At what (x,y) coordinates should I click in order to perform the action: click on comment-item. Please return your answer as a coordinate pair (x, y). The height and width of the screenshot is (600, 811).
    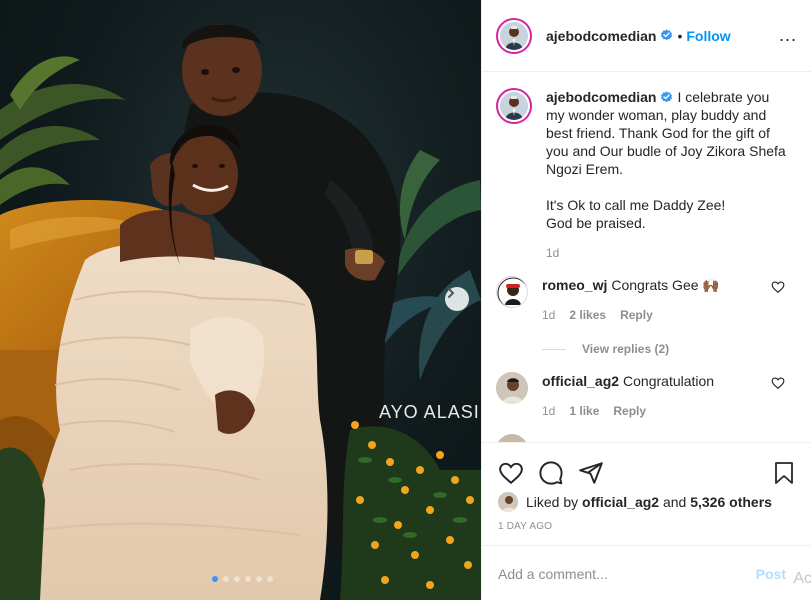
    Looking at the image, I should click on (645, 438).